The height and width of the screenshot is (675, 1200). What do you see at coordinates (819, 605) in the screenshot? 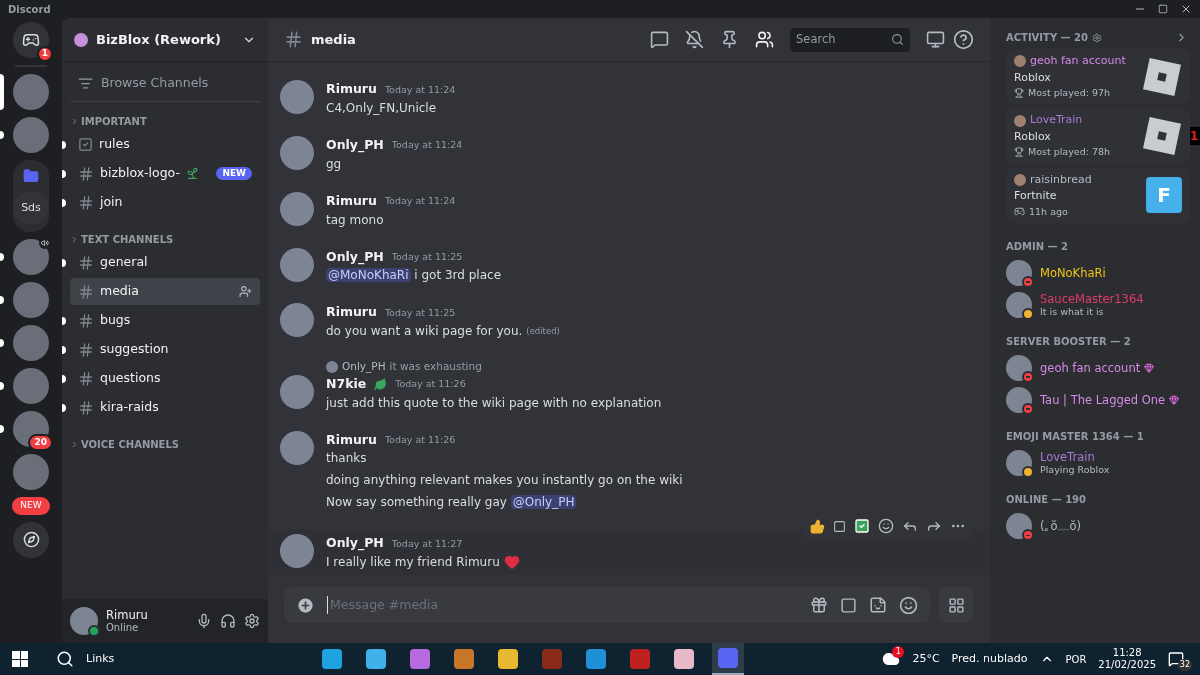
I see `gift-icon` at bounding box center [819, 605].